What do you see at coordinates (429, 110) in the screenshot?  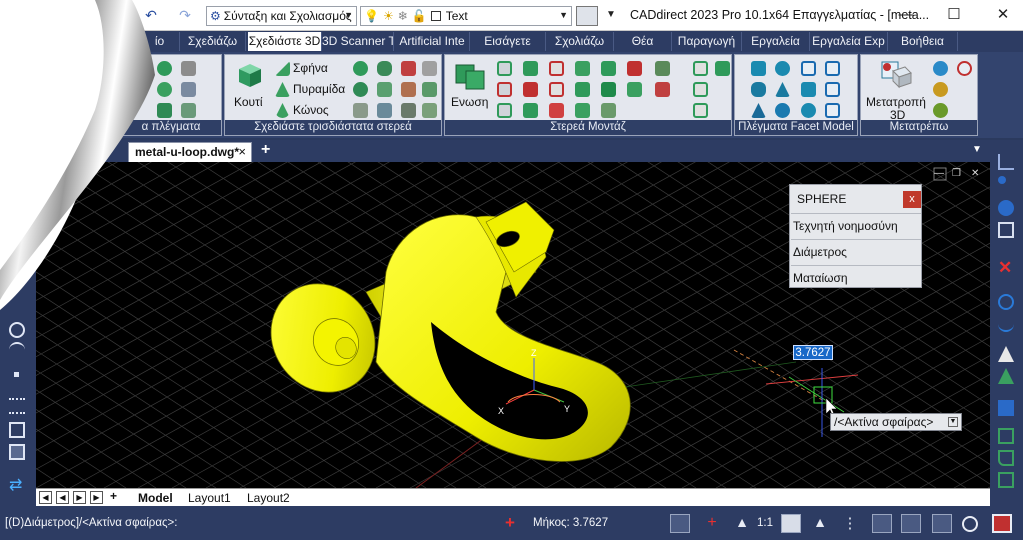 I see `section-icon` at bounding box center [429, 110].